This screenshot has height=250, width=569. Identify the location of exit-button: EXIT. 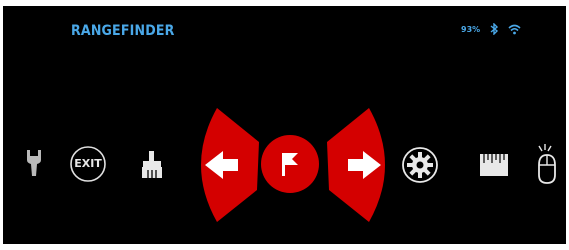
(88, 164).